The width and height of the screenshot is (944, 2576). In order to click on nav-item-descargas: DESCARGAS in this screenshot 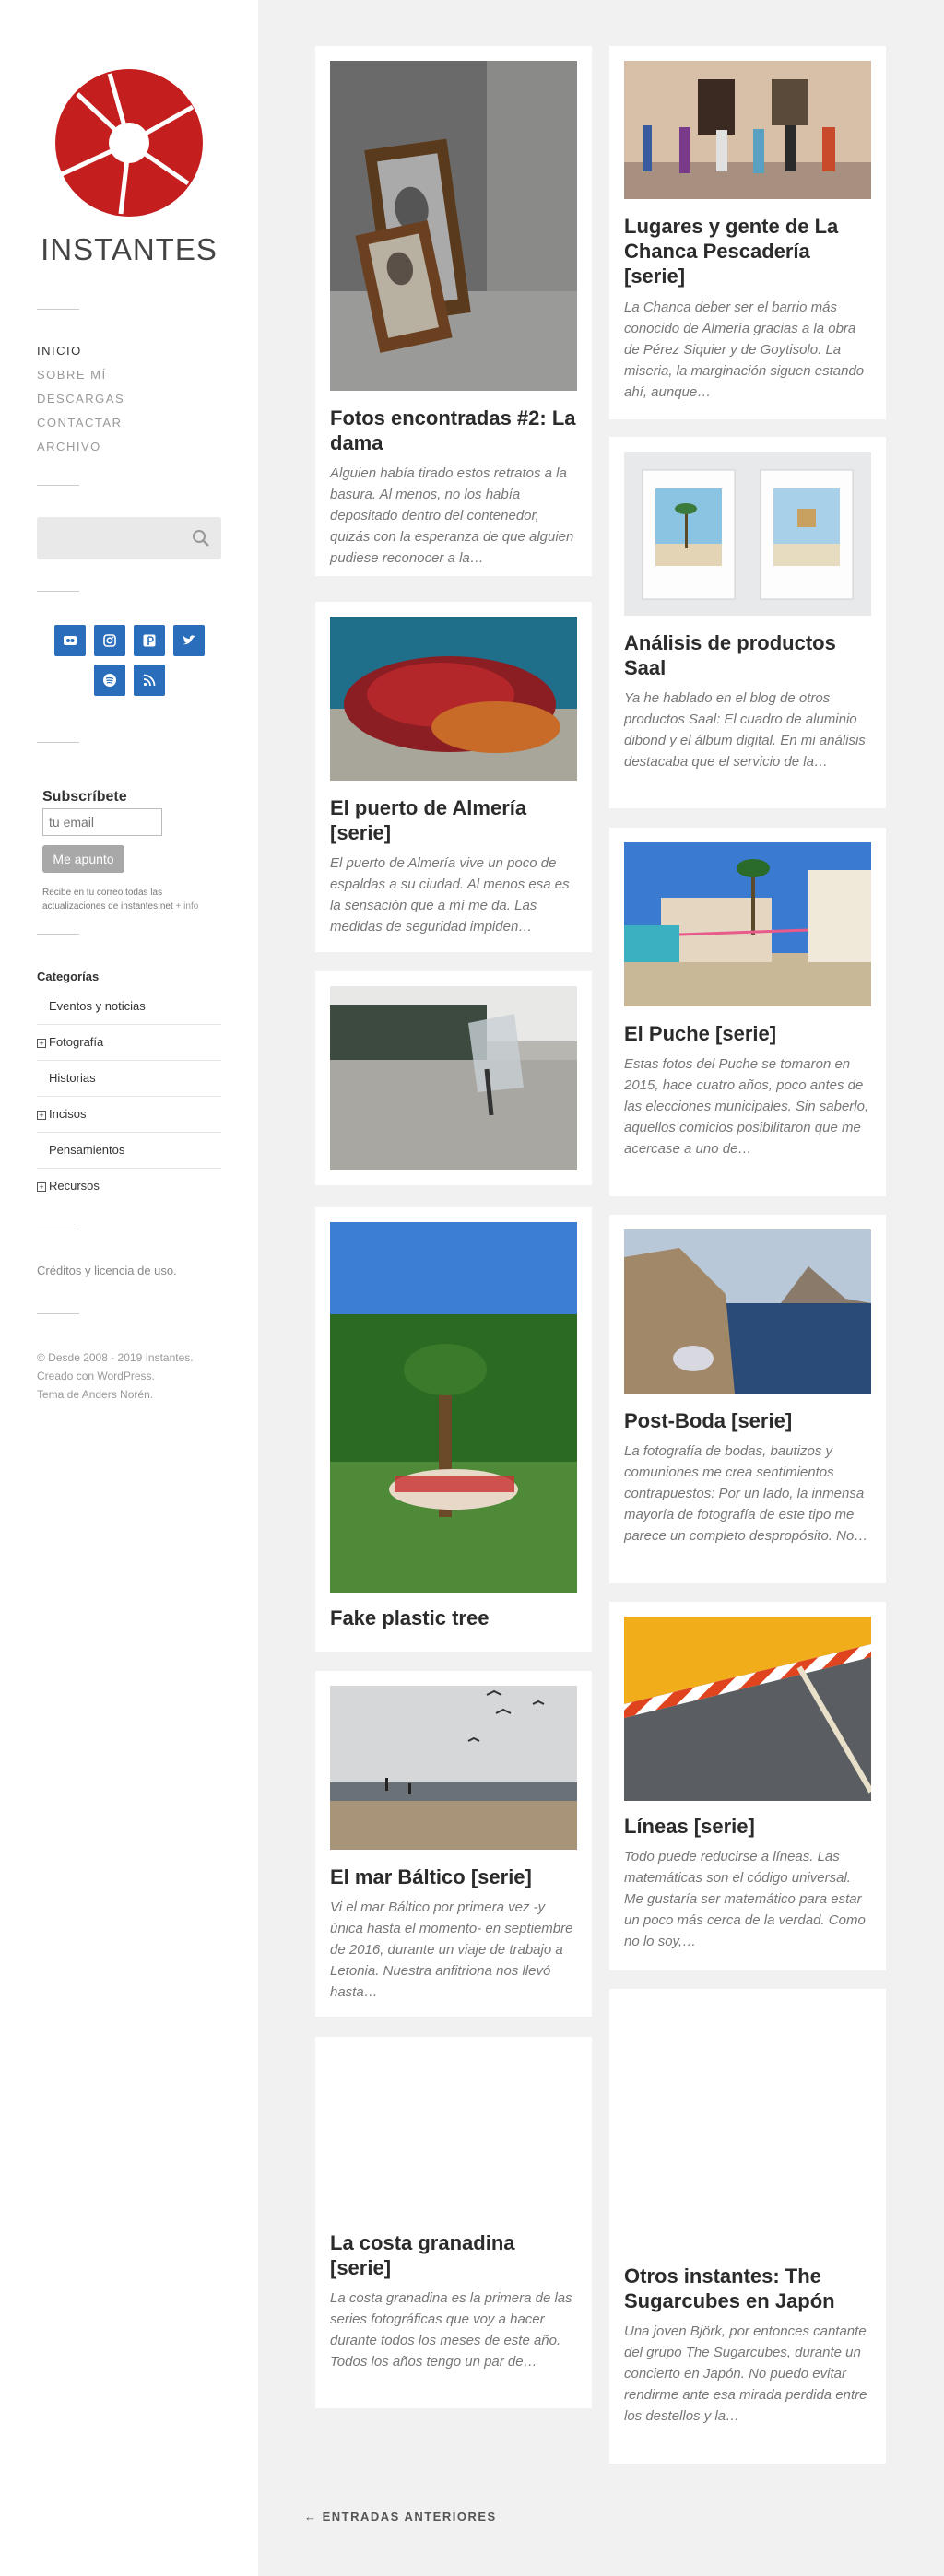, I will do `click(80, 399)`.